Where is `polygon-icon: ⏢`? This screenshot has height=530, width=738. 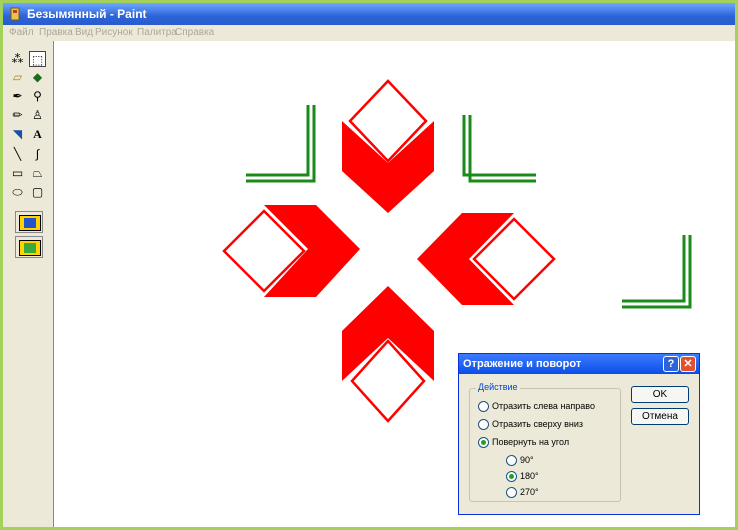 polygon-icon: ⏢ is located at coordinates (37, 173).